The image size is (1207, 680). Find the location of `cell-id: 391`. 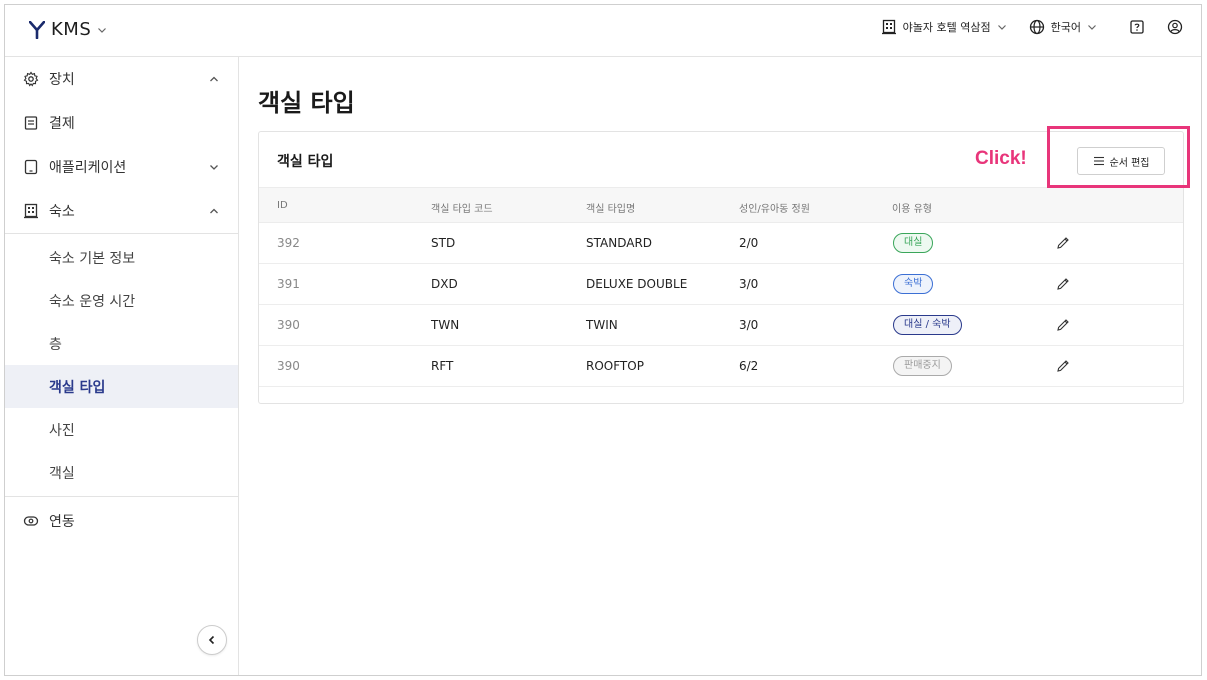

cell-id: 391 is located at coordinates (288, 284).